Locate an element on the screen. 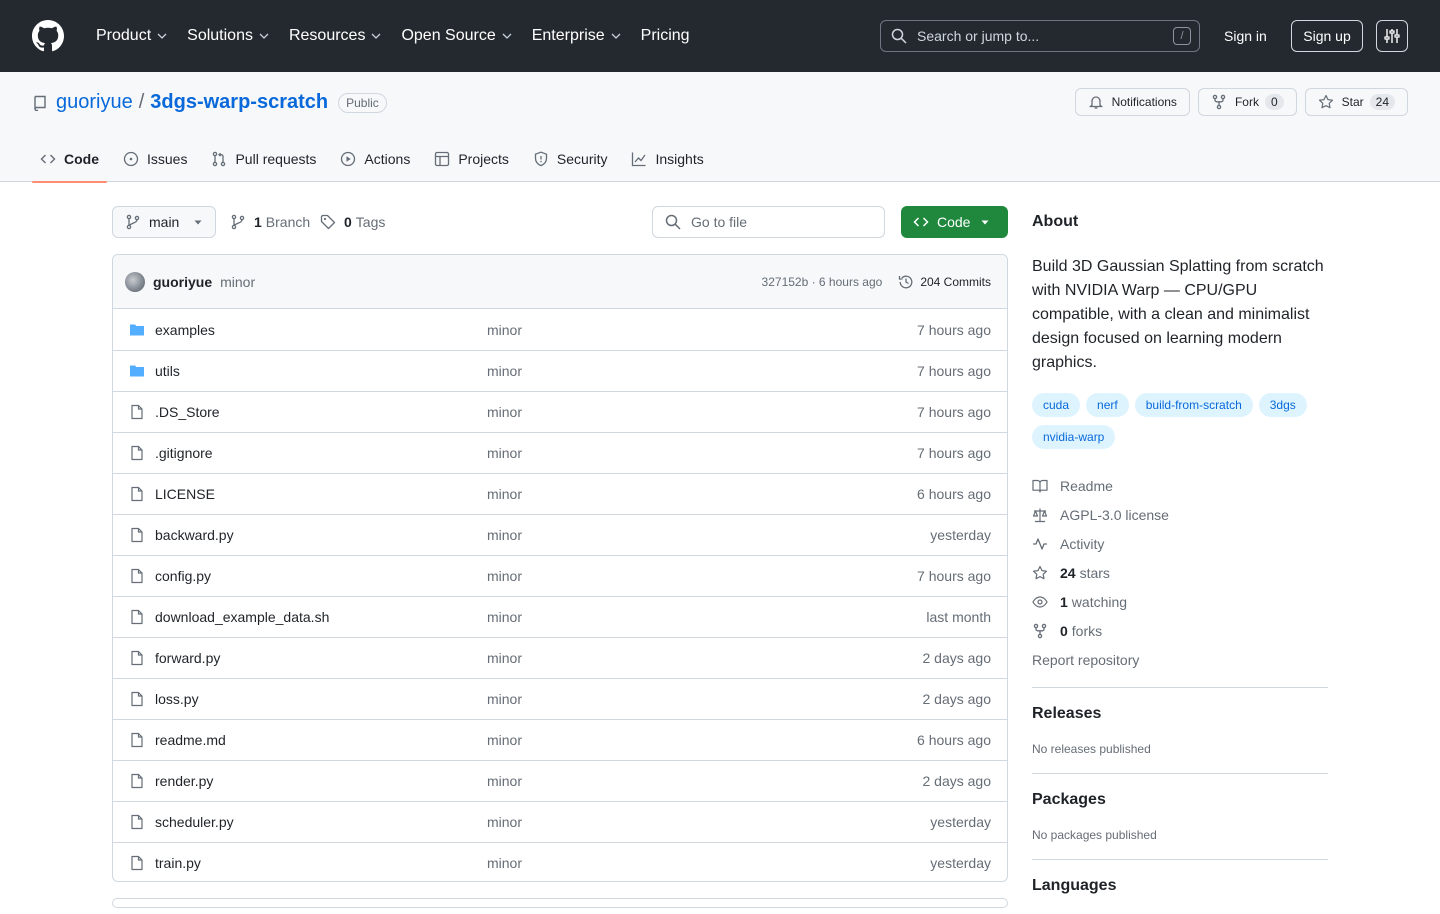 This screenshot has height=914, width=1440. fork-button: Fork 0 is located at coordinates (1247, 102).